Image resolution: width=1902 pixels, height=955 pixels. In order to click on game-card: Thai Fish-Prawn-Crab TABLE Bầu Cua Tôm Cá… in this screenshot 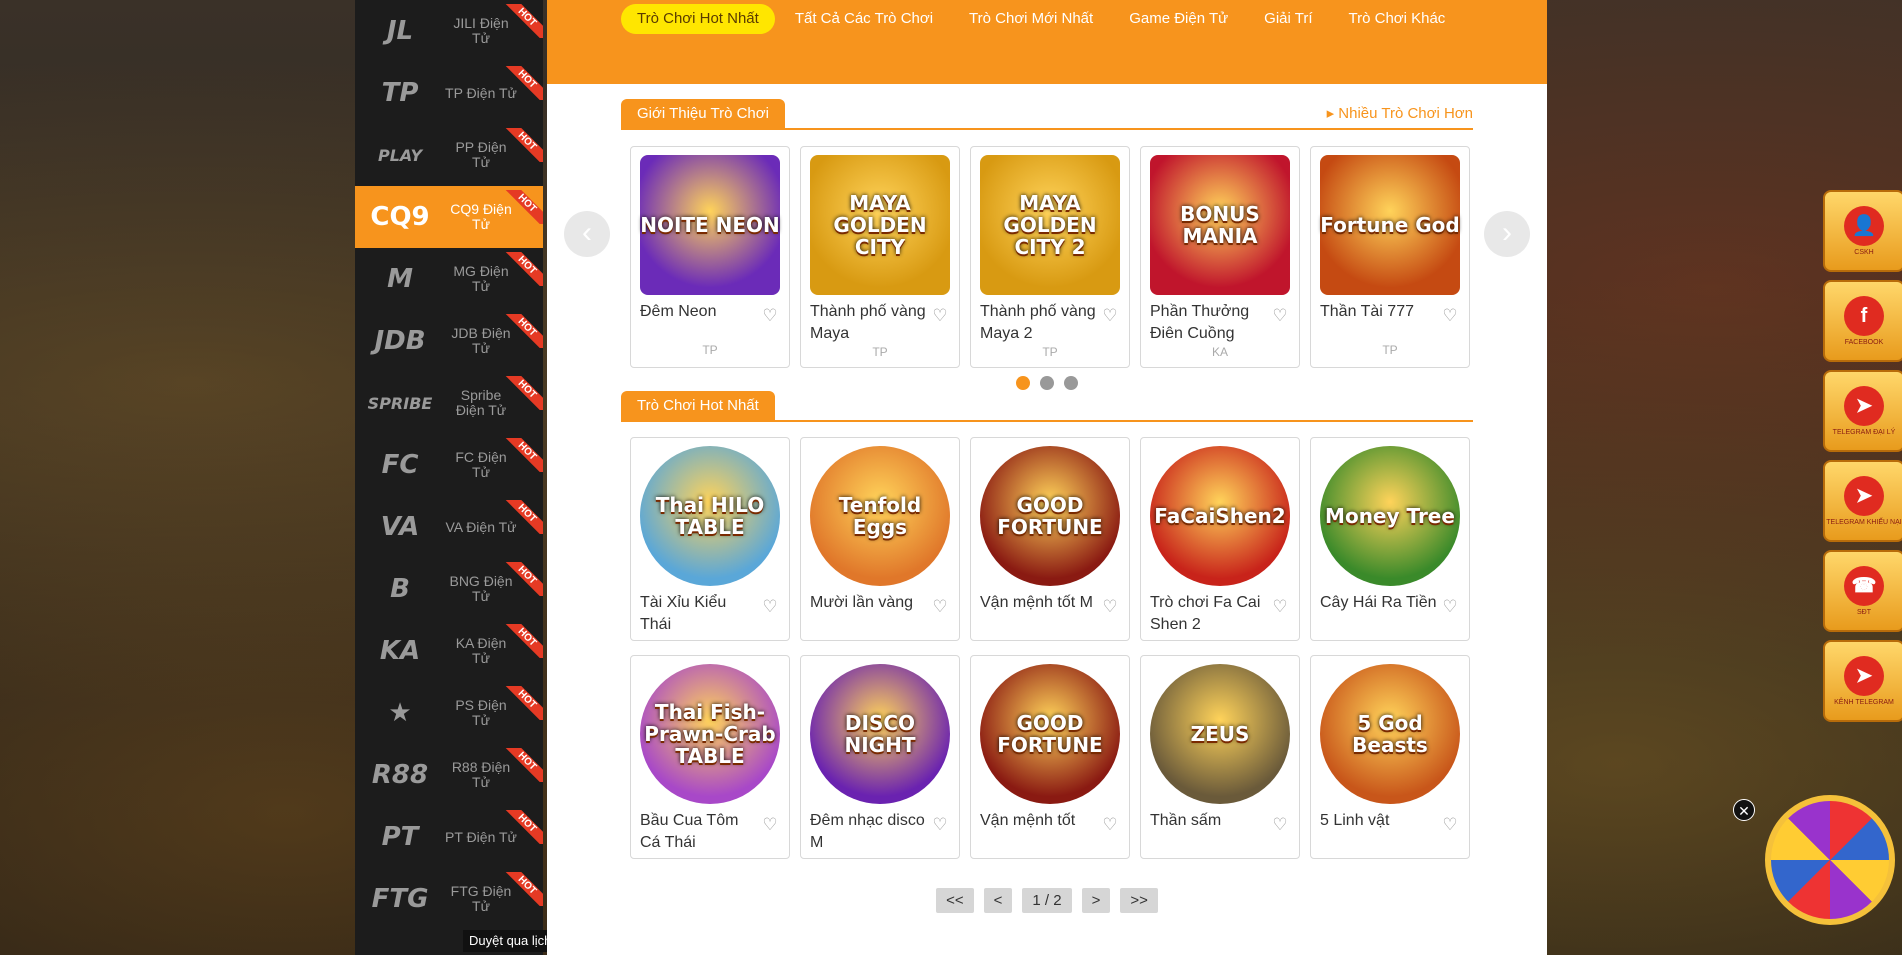, I will do `click(710, 757)`.